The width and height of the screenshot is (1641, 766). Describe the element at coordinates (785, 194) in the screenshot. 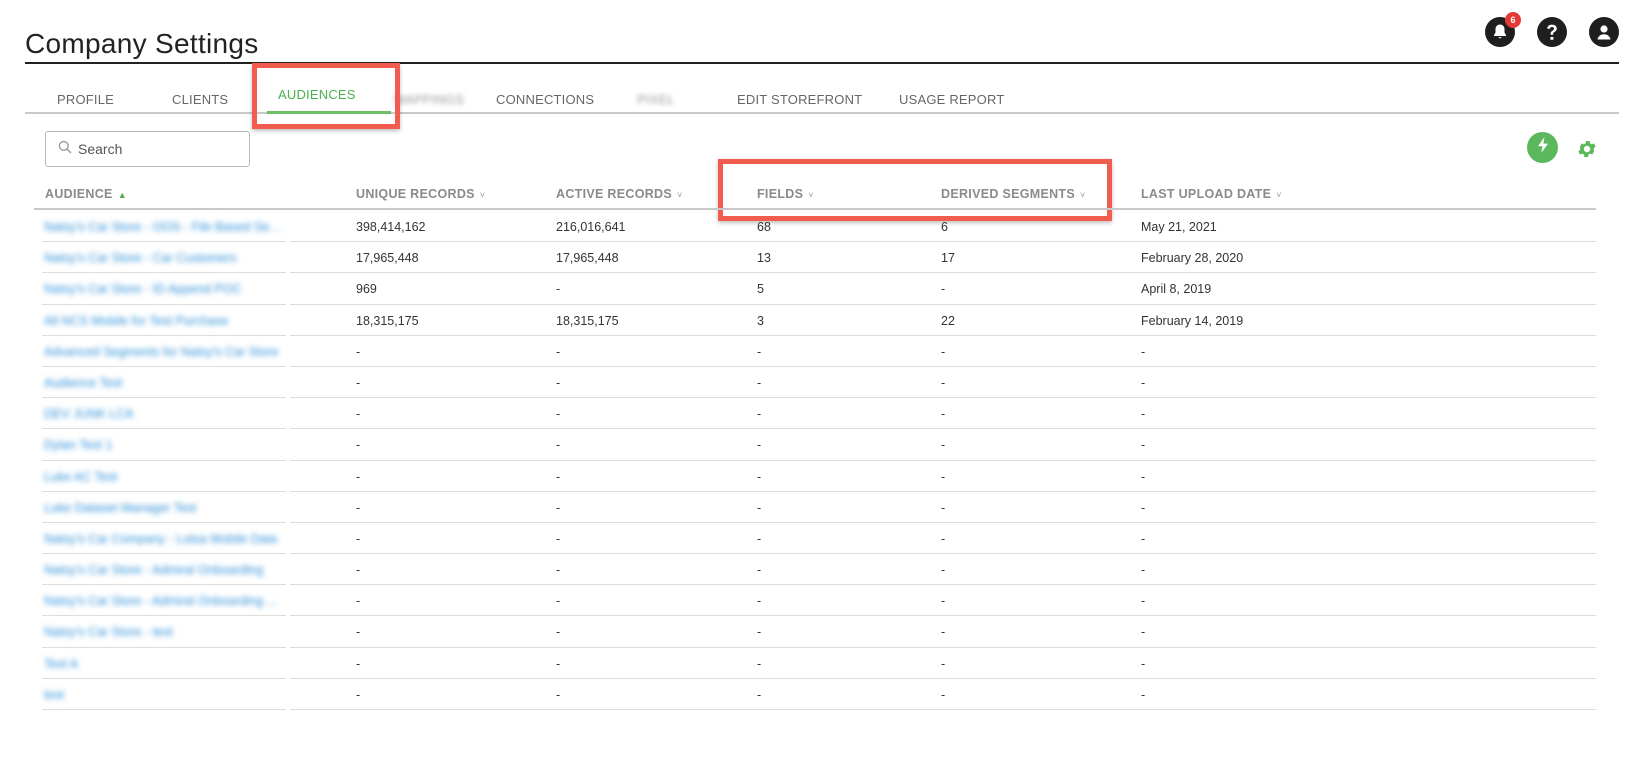

I see `column-header-fields: FIELDS ˅` at that location.